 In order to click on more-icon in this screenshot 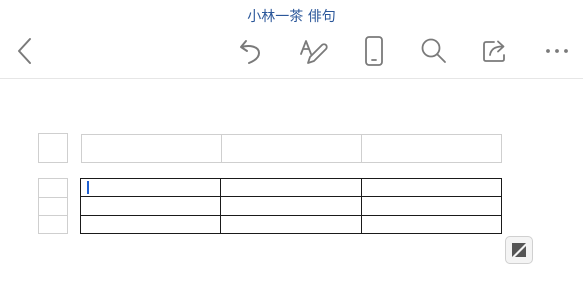, I will do `click(557, 51)`.